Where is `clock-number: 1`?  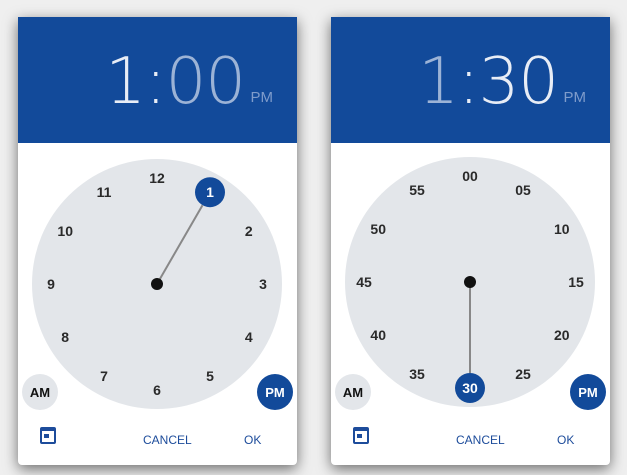
clock-number: 1 is located at coordinates (210, 192).